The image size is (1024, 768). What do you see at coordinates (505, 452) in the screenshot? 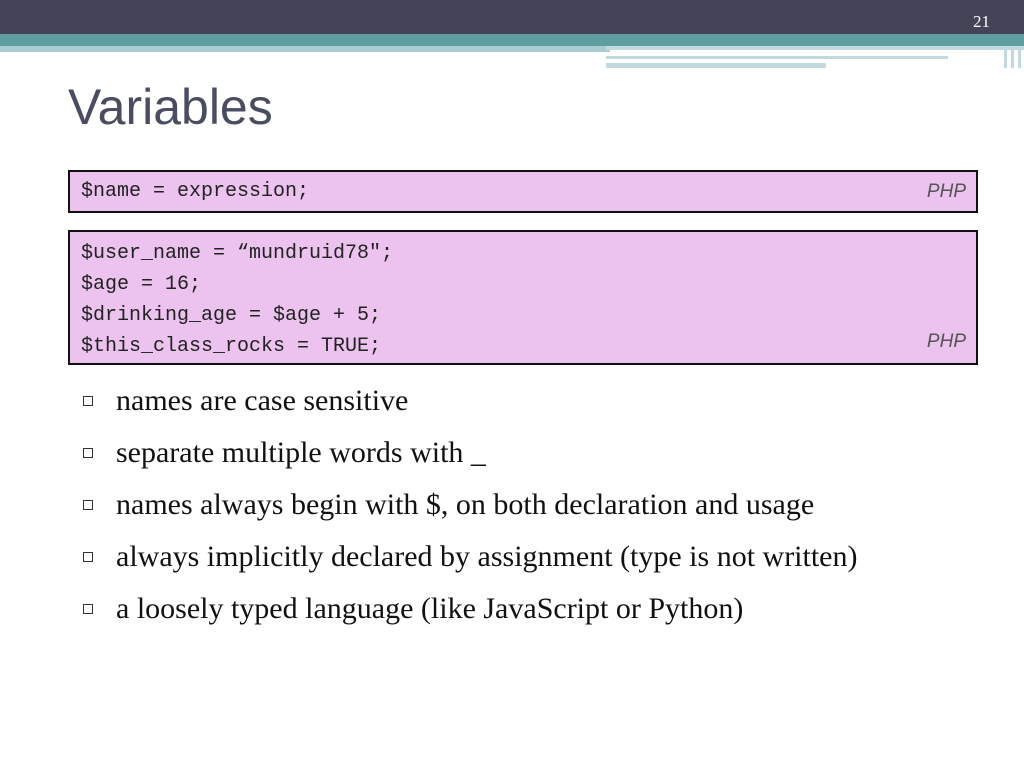
I see `bullet-item: separate multiple words with _` at bounding box center [505, 452].